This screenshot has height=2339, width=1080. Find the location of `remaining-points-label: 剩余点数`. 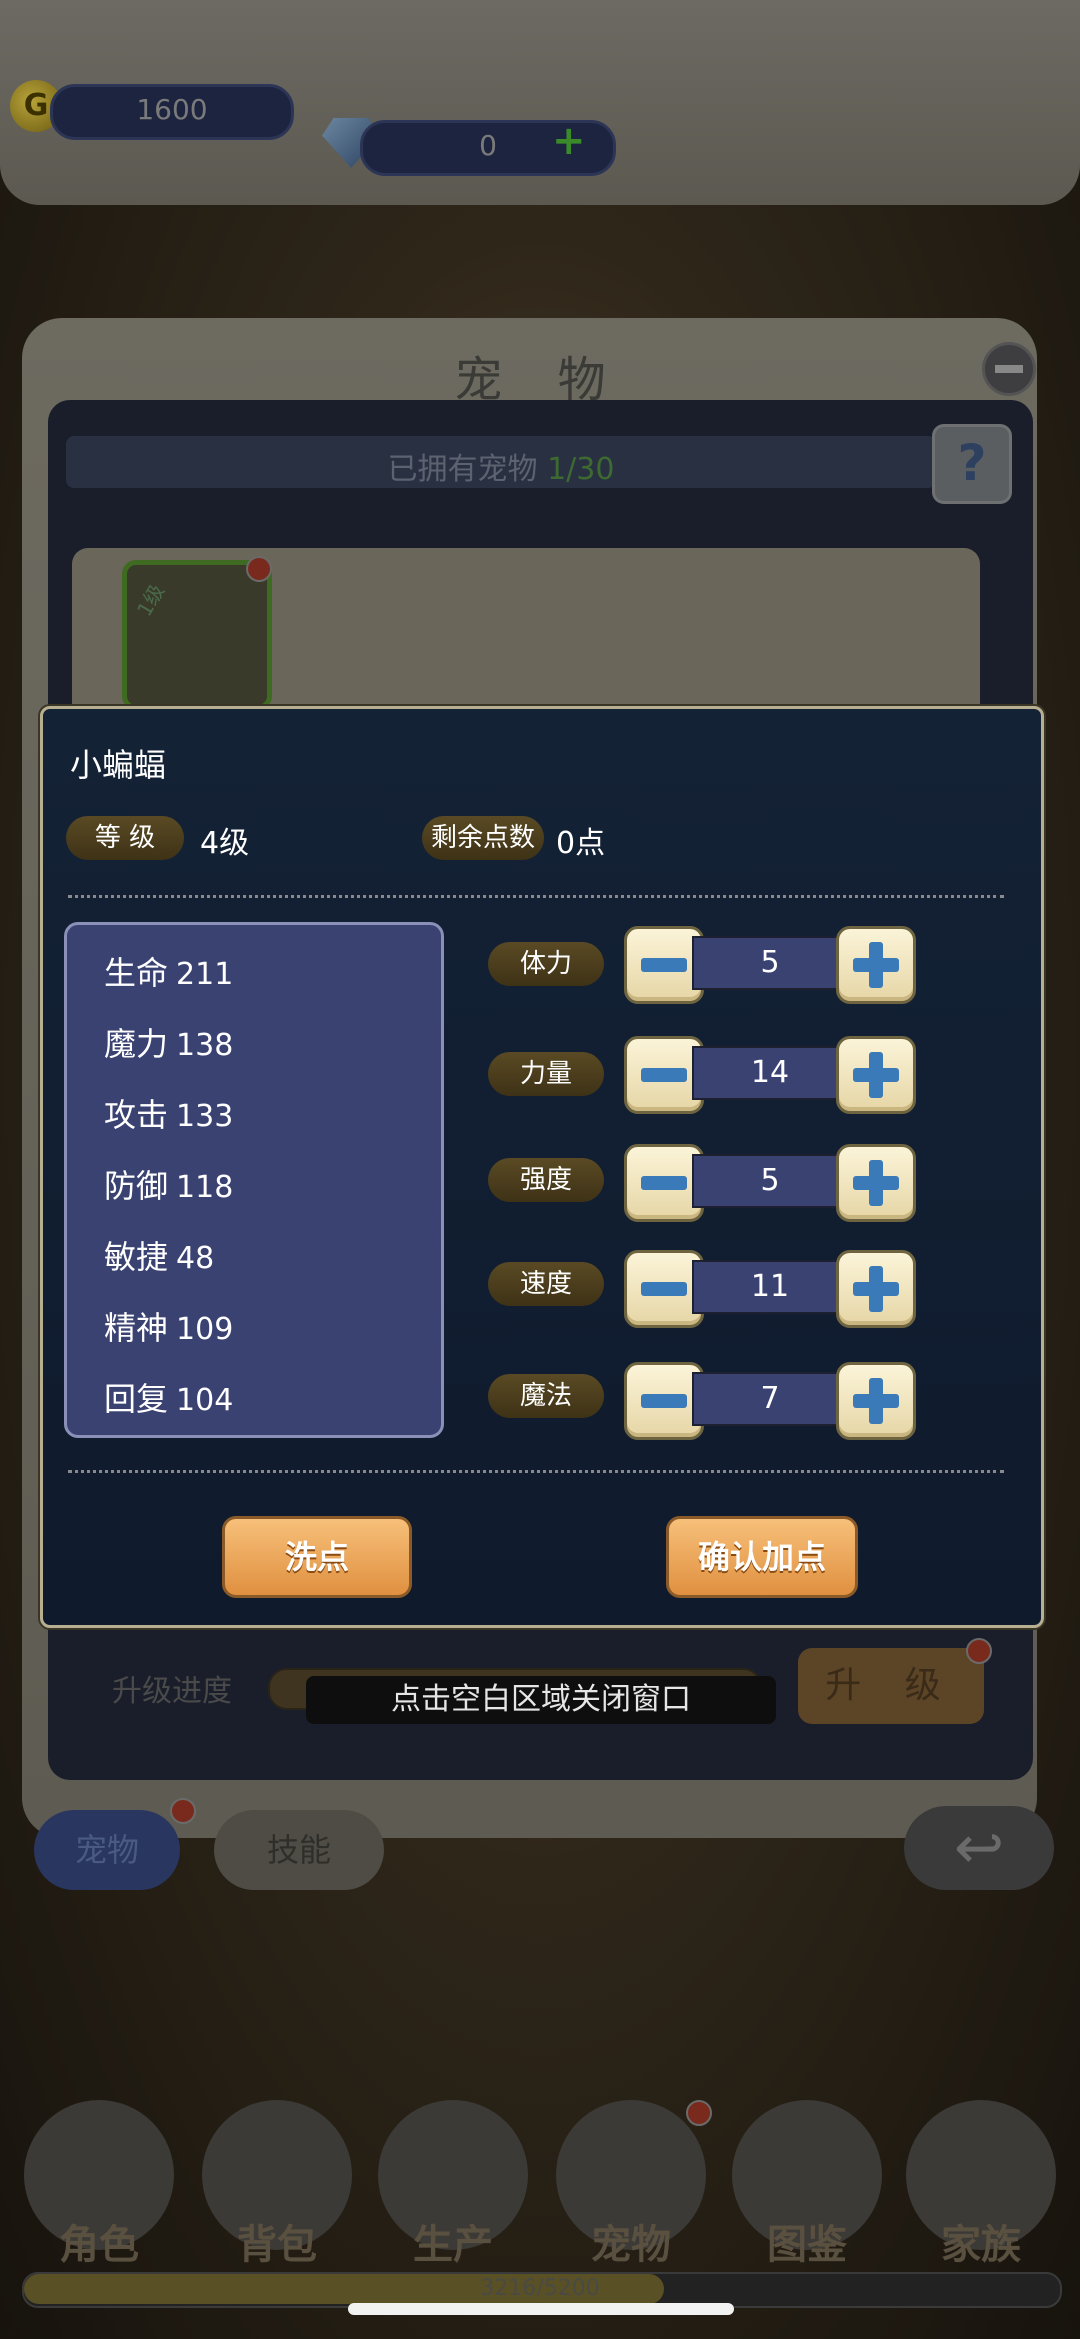

remaining-points-label: 剩余点数 is located at coordinates (483, 838).